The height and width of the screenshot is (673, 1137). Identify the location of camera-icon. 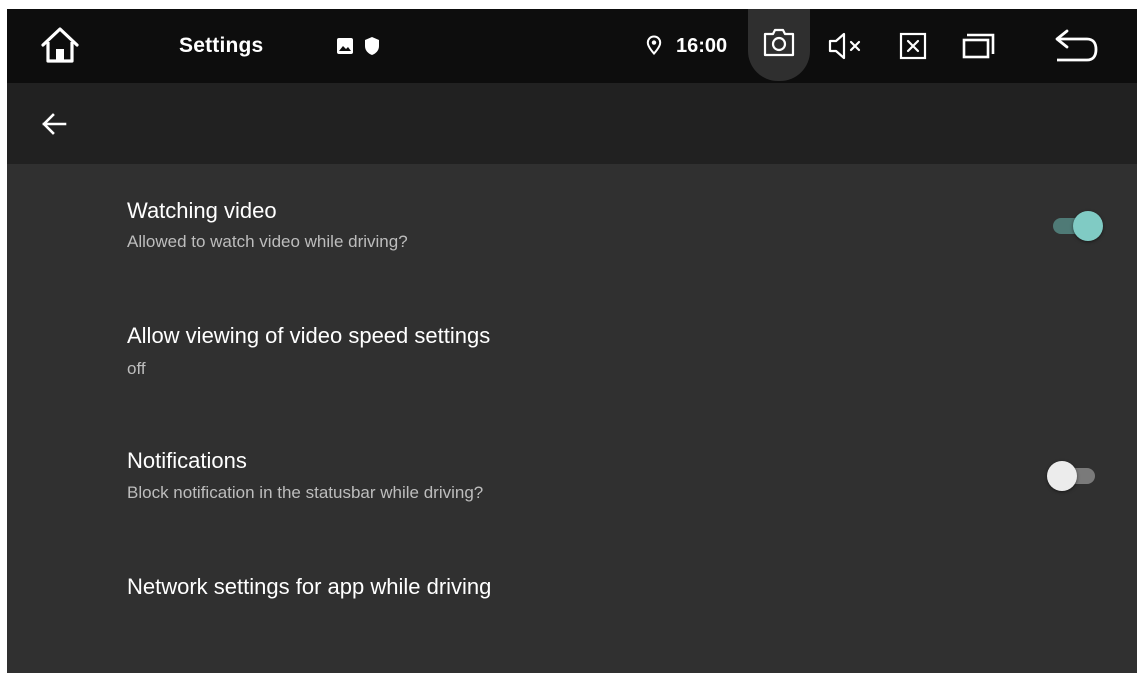
(779, 42).